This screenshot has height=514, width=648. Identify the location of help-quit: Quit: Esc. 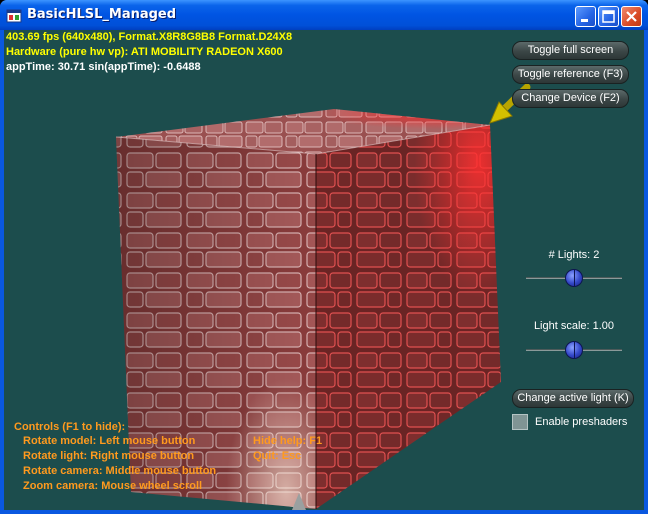
(277, 456).